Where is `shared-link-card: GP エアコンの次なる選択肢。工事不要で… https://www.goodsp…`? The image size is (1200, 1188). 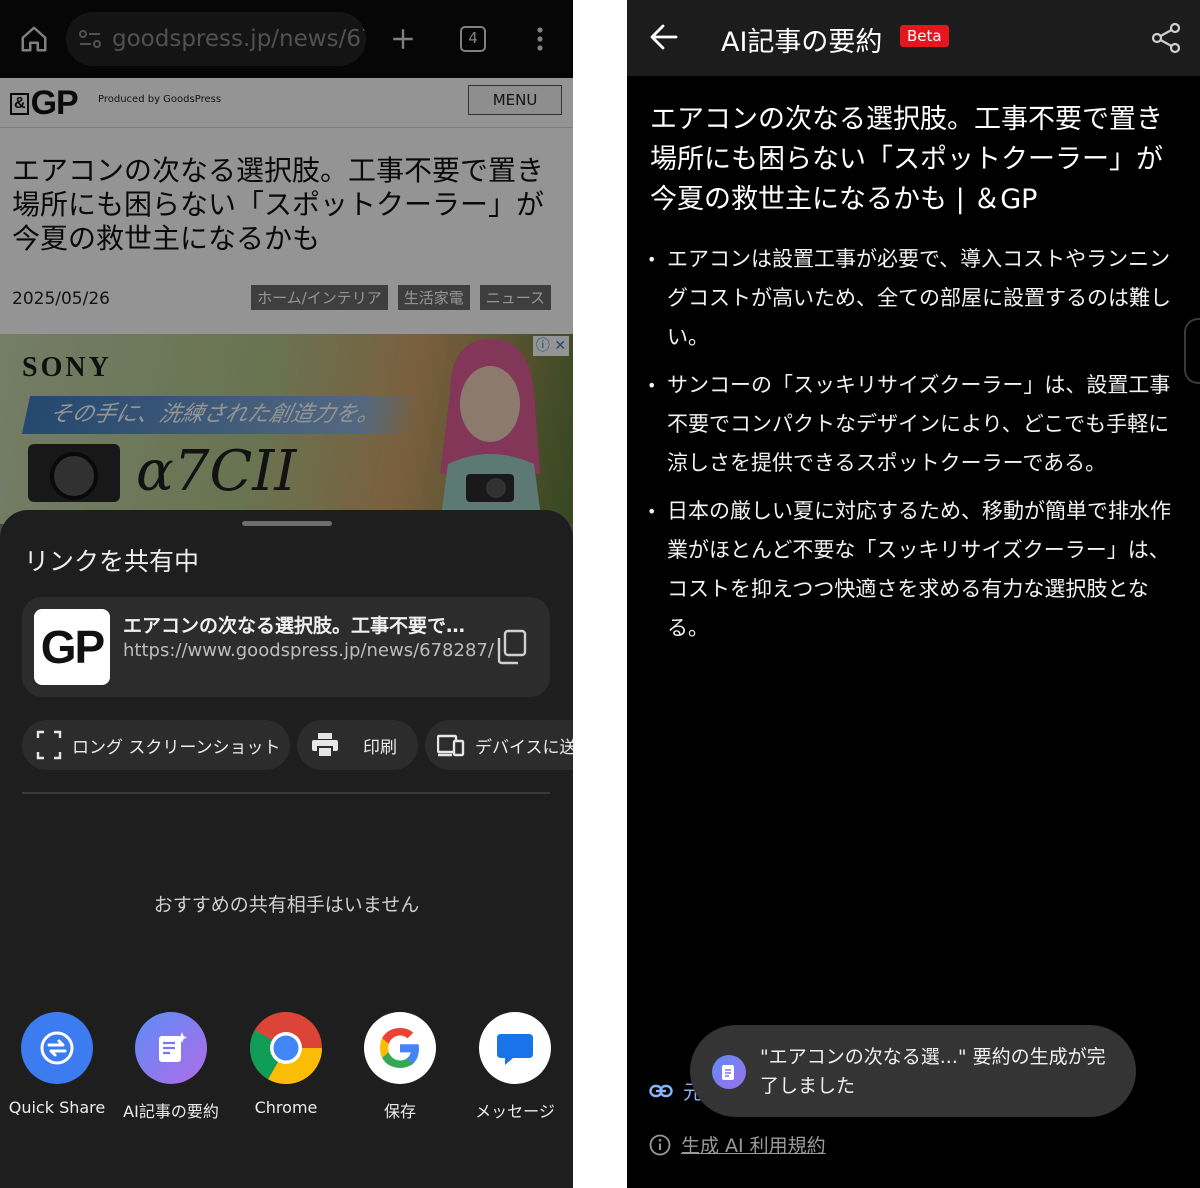 shared-link-card: GP エアコンの次なる選択肢。工事不要で… https://www.goodsp… is located at coordinates (286, 647).